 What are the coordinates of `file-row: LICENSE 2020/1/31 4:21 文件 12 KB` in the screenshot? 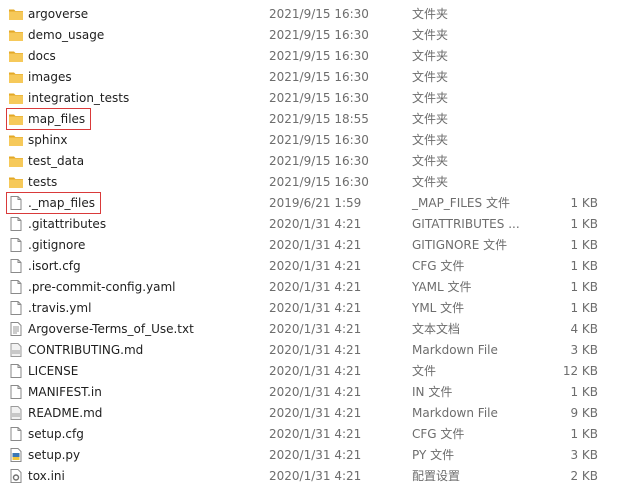 It's located at (309, 370).